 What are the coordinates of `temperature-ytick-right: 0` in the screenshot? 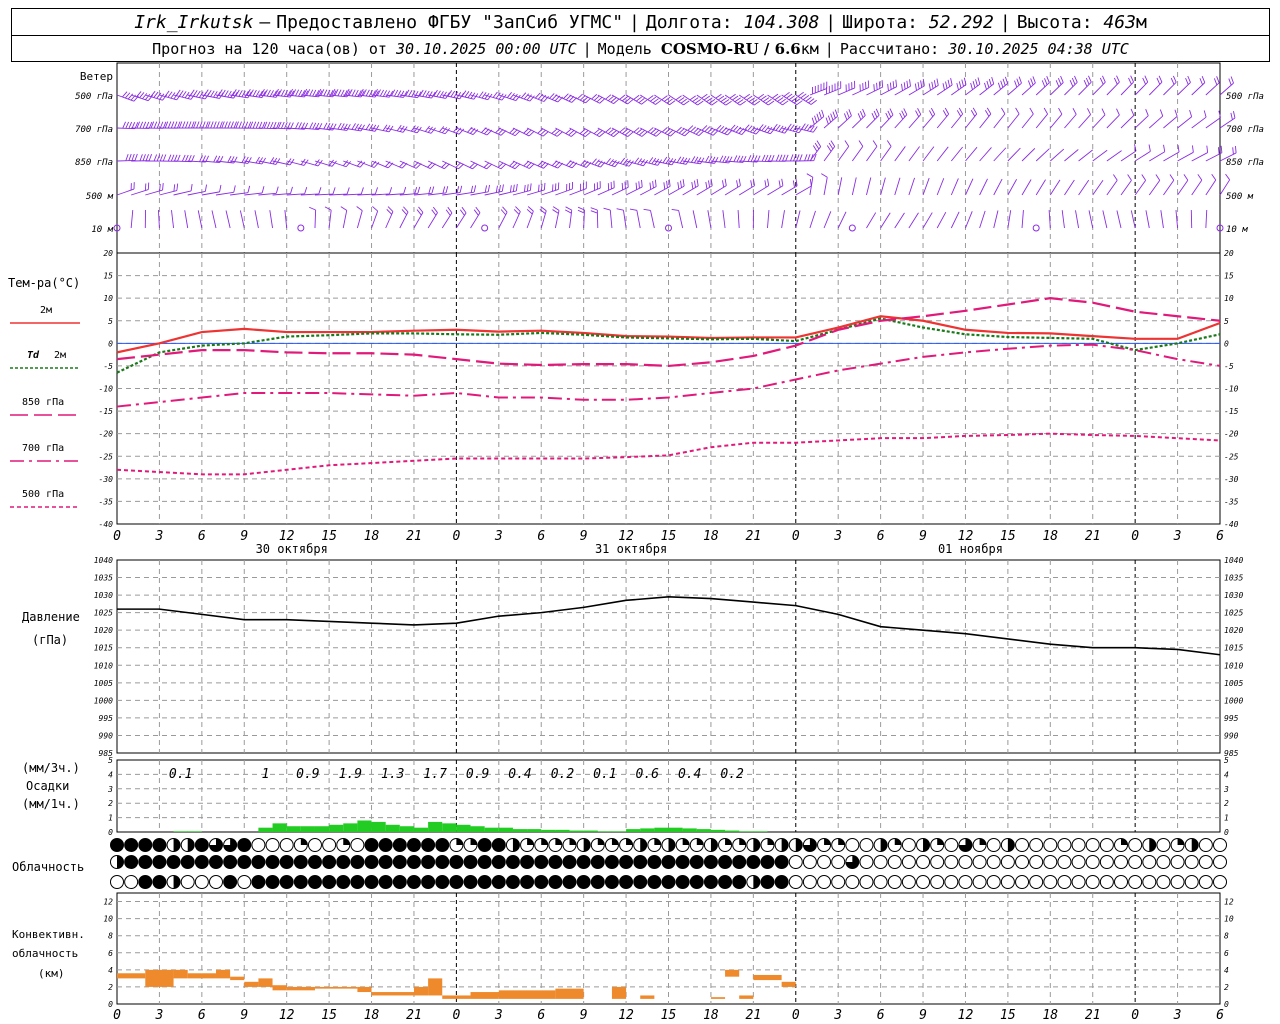 It's located at (1226, 343).